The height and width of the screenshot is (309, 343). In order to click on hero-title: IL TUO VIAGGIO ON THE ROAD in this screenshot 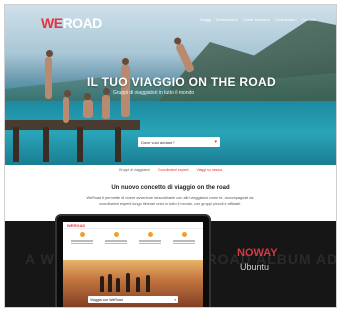, I will do `click(181, 82)`.